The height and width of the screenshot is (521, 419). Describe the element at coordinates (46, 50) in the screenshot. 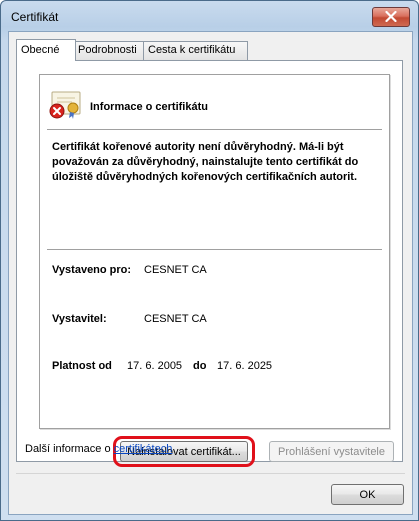

I see `tab-general: Obecné` at that location.